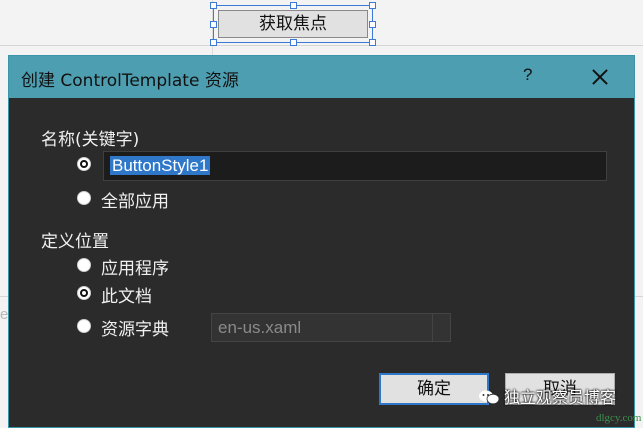  What do you see at coordinates (135, 330) in the screenshot?
I see `resource-dictionary-label: 资源字典` at bounding box center [135, 330].